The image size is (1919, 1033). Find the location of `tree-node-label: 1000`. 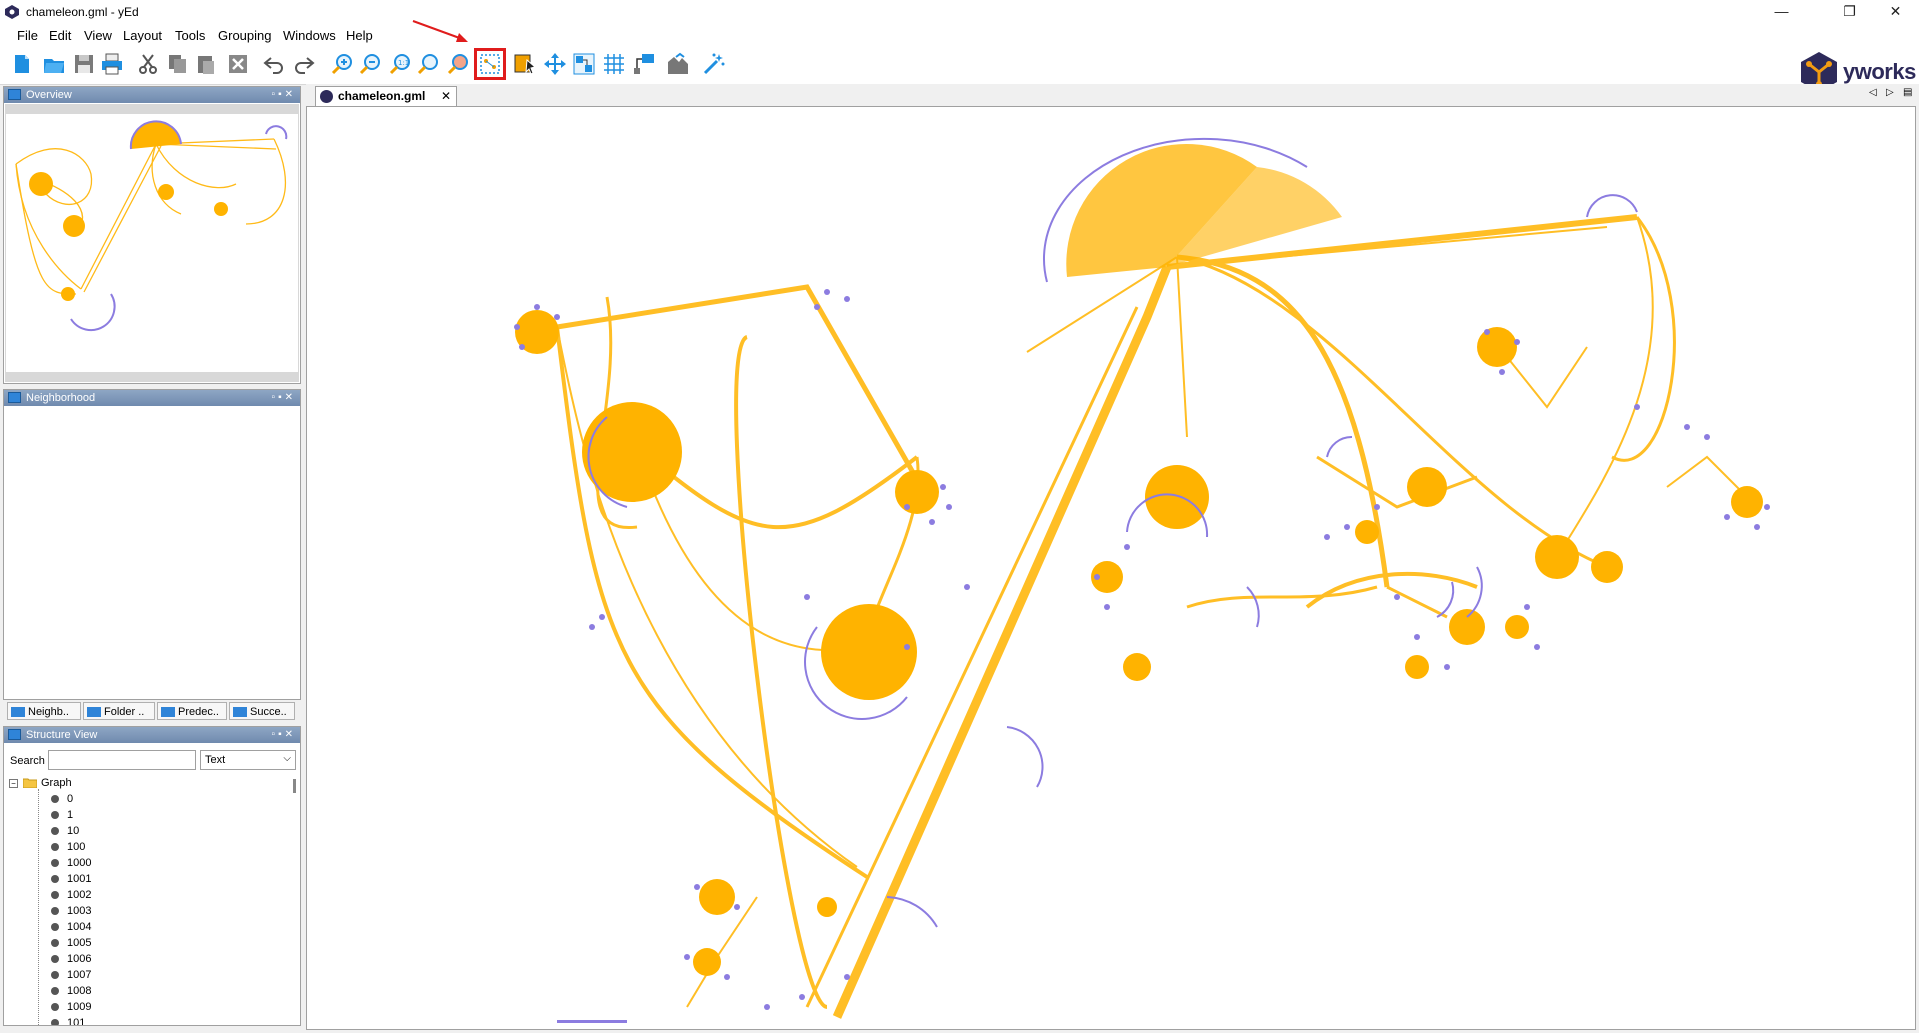

tree-node-label: 1000 is located at coordinates (79, 863).